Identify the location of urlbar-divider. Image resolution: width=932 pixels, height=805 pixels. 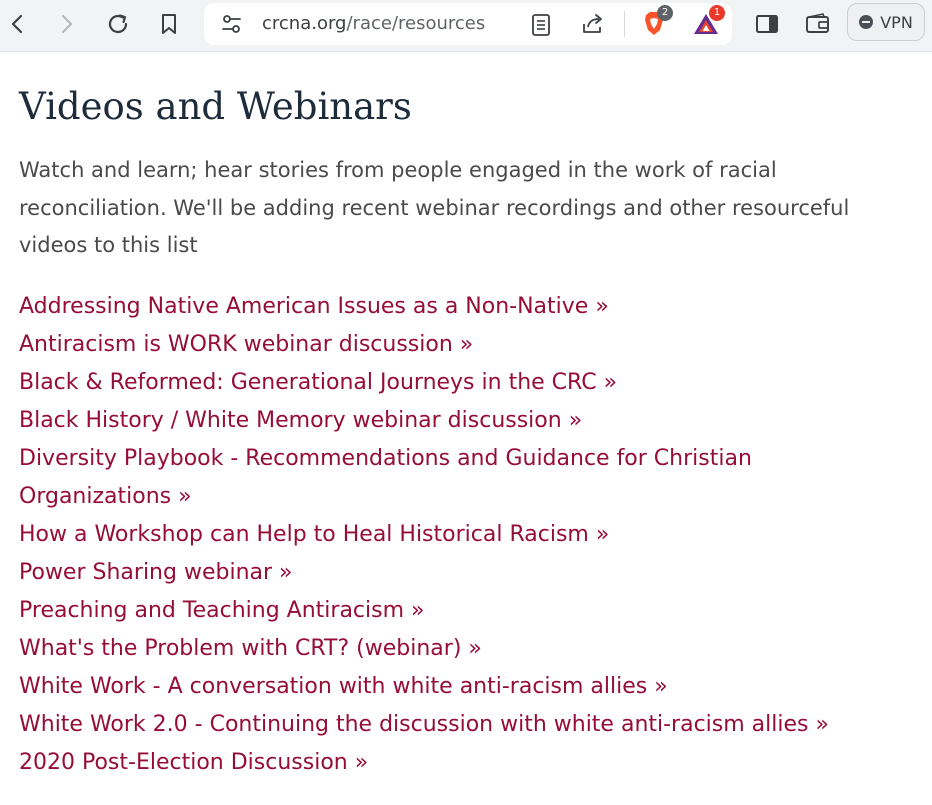
(624, 24).